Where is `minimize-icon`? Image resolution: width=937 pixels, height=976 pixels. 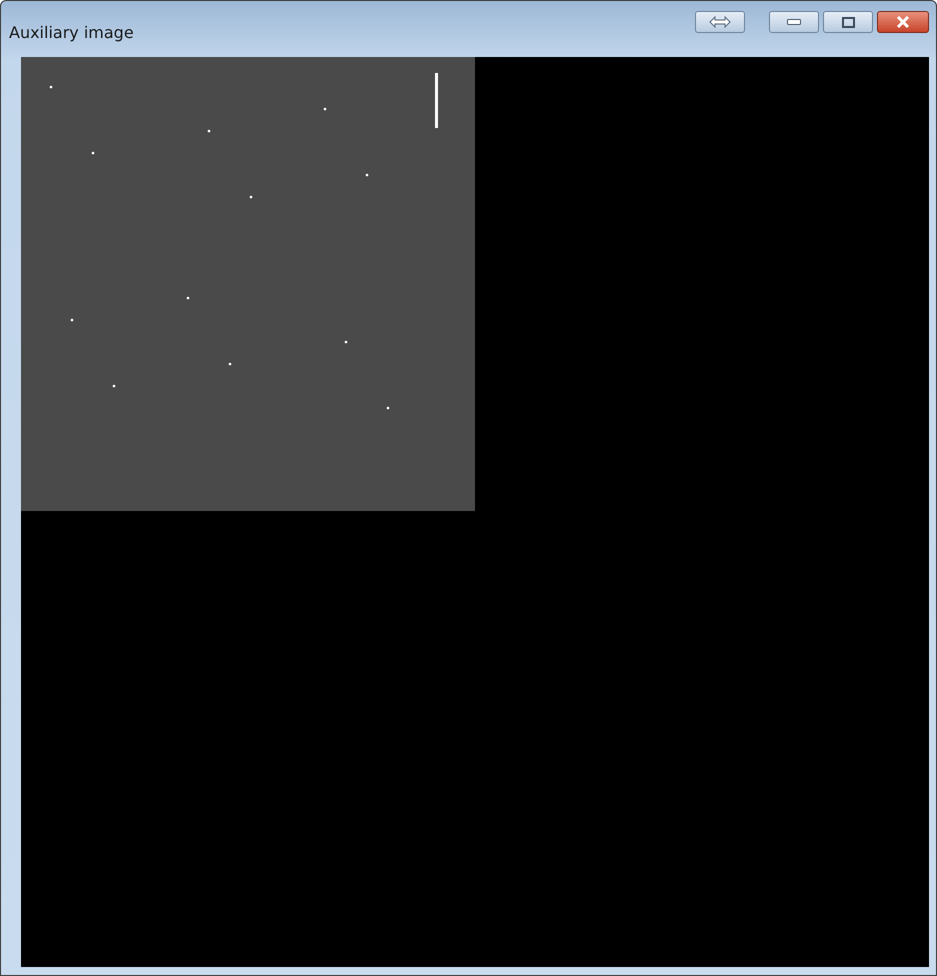 minimize-icon is located at coordinates (794, 22).